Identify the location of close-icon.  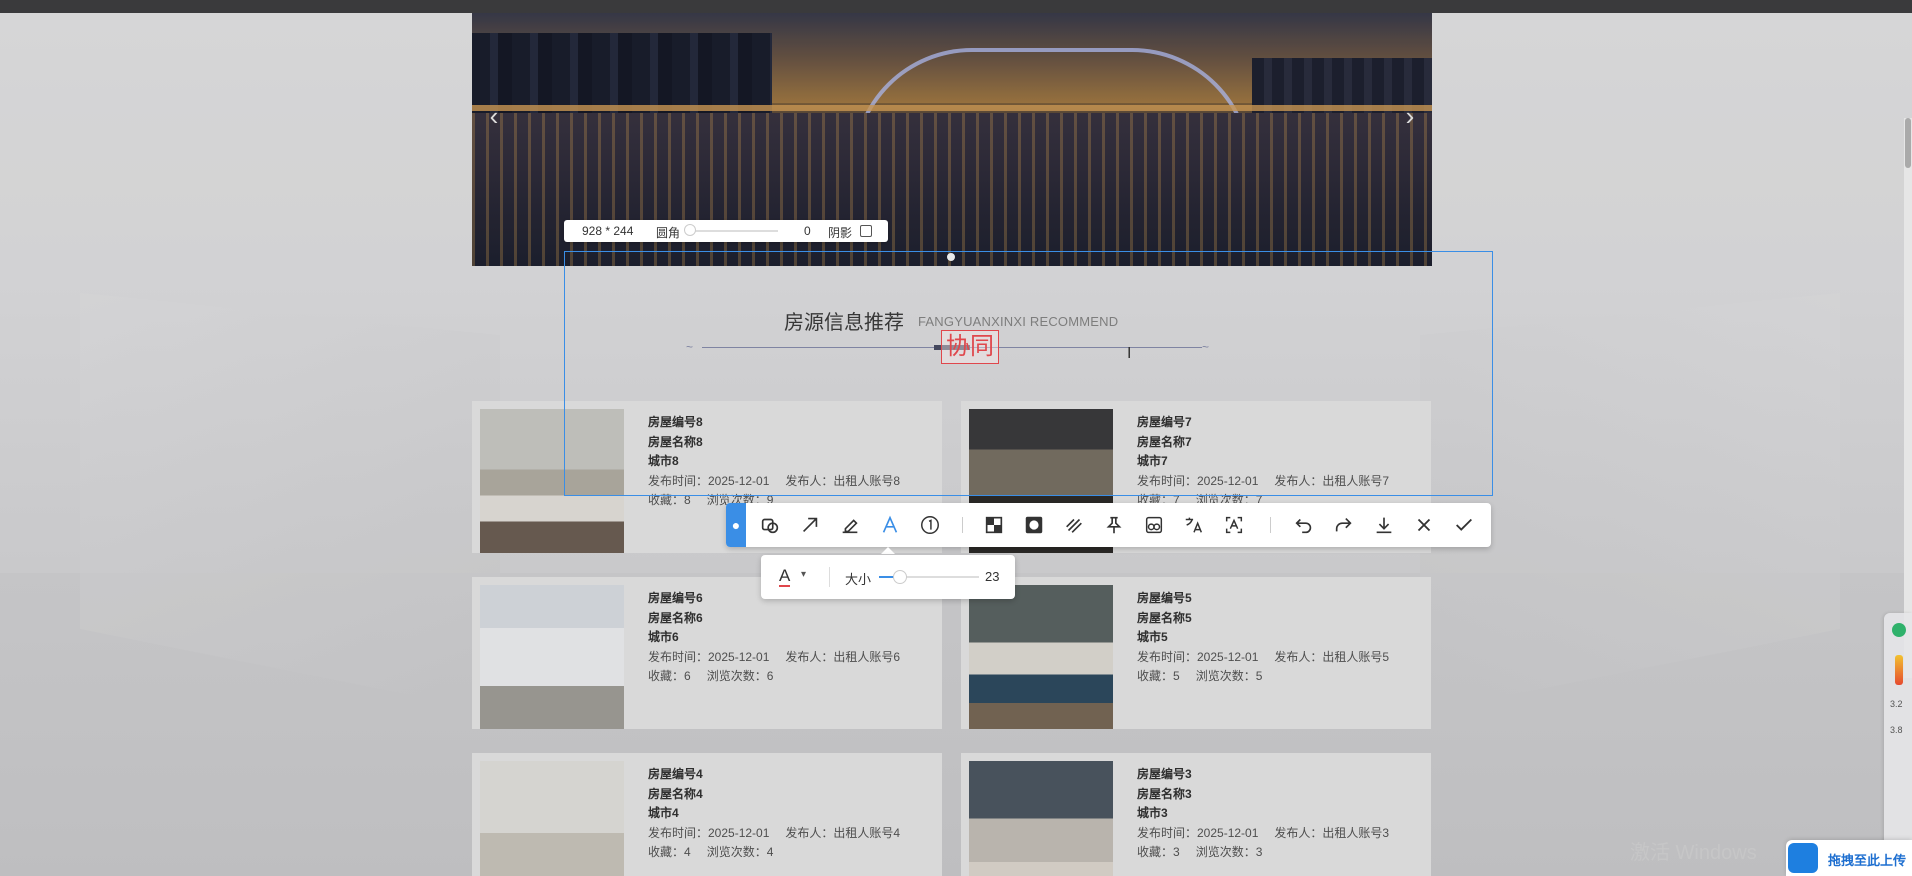
(1424, 525).